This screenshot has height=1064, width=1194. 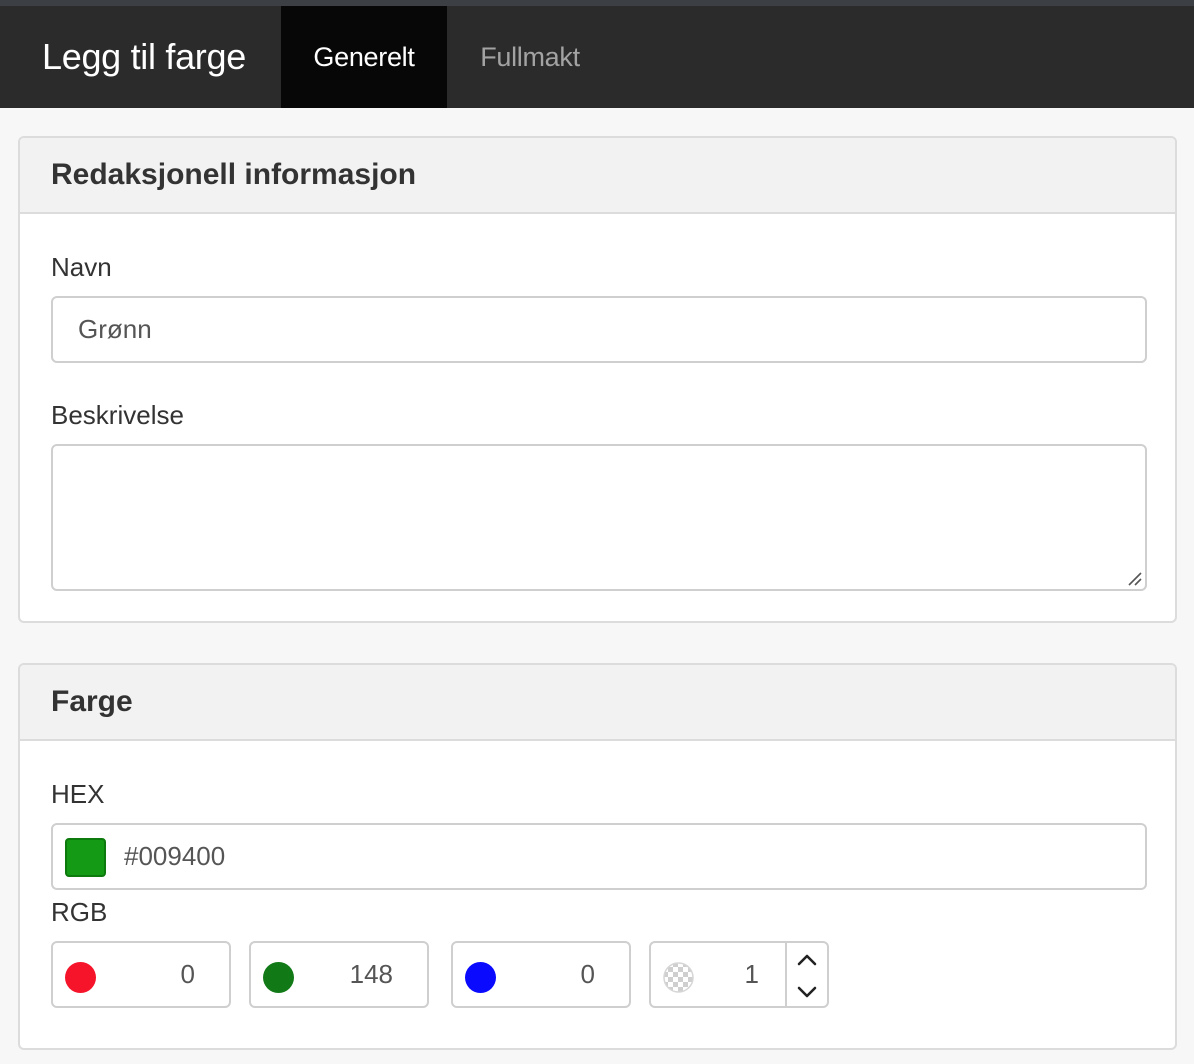 I want to click on alpha-stepper, so click(x=806, y=974).